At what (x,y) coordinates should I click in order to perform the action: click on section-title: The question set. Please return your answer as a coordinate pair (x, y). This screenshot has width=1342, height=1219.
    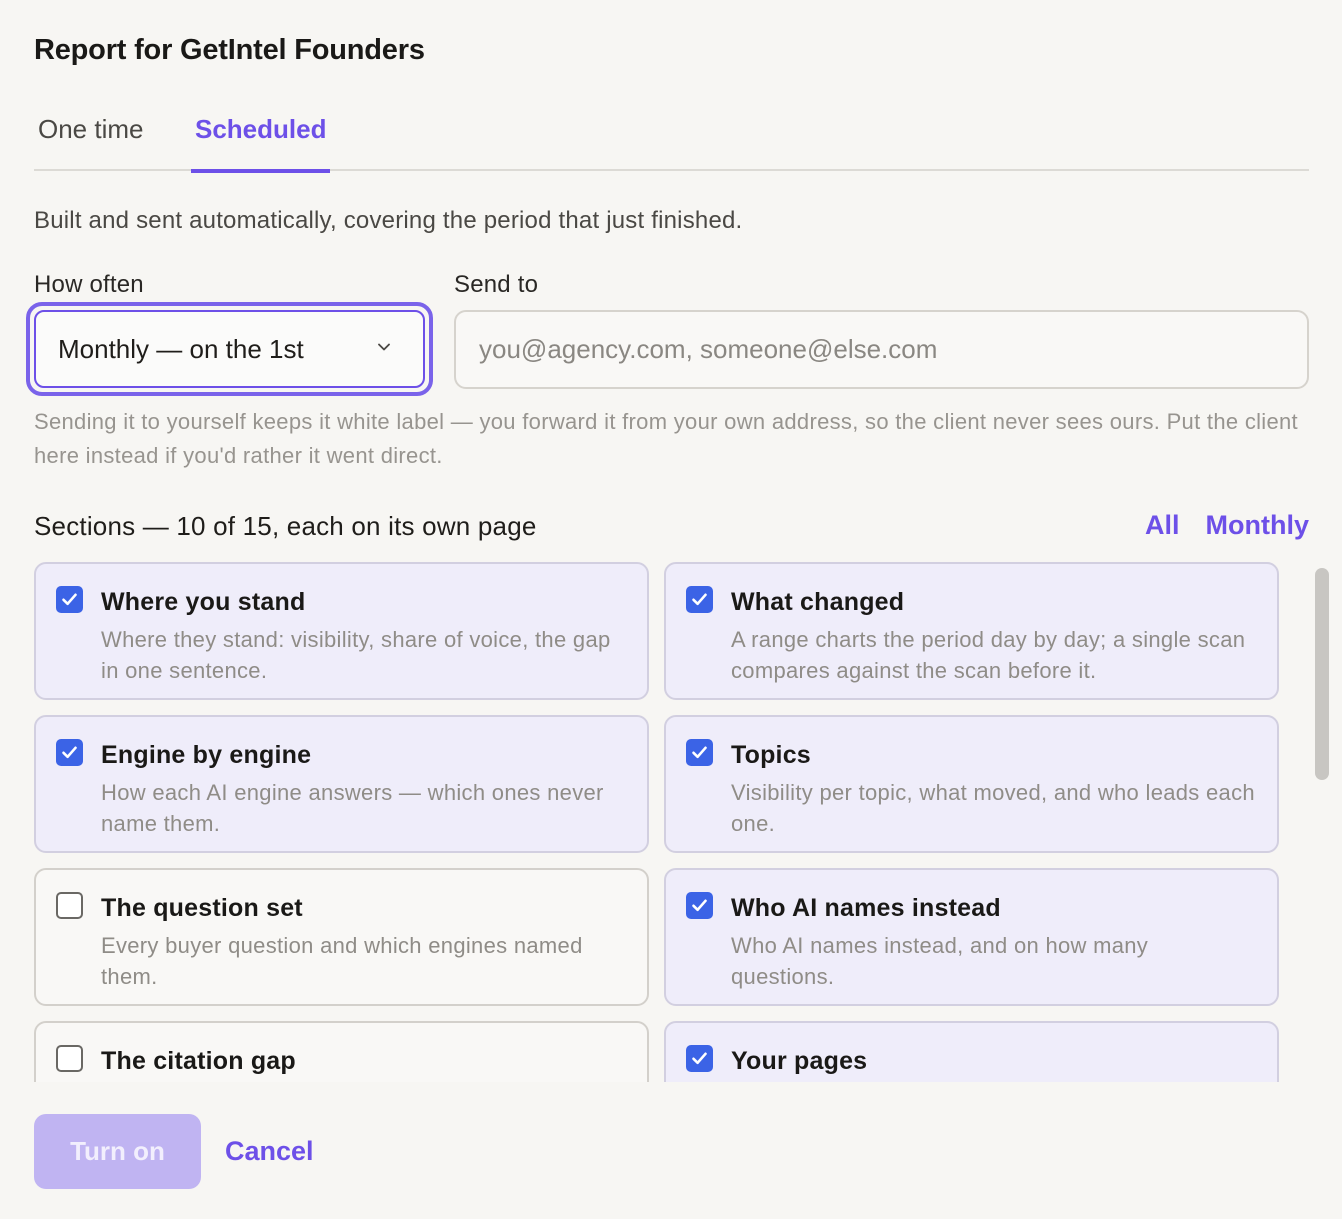
    Looking at the image, I should click on (202, 908).